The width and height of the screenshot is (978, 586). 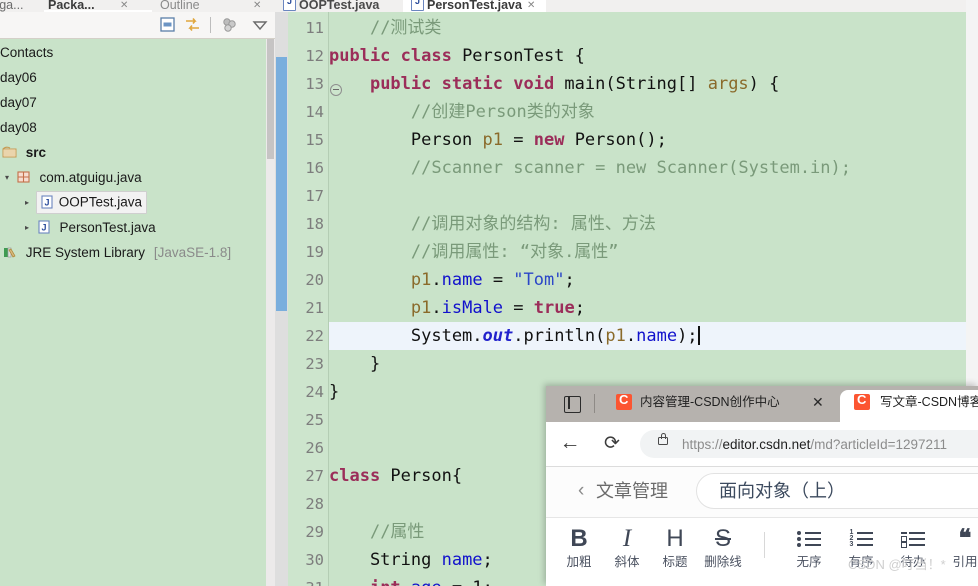 What do you see at coordinates (260, 25) in the screenshot?
I see `chevron-down-icon` at bounding box center [260, 25].